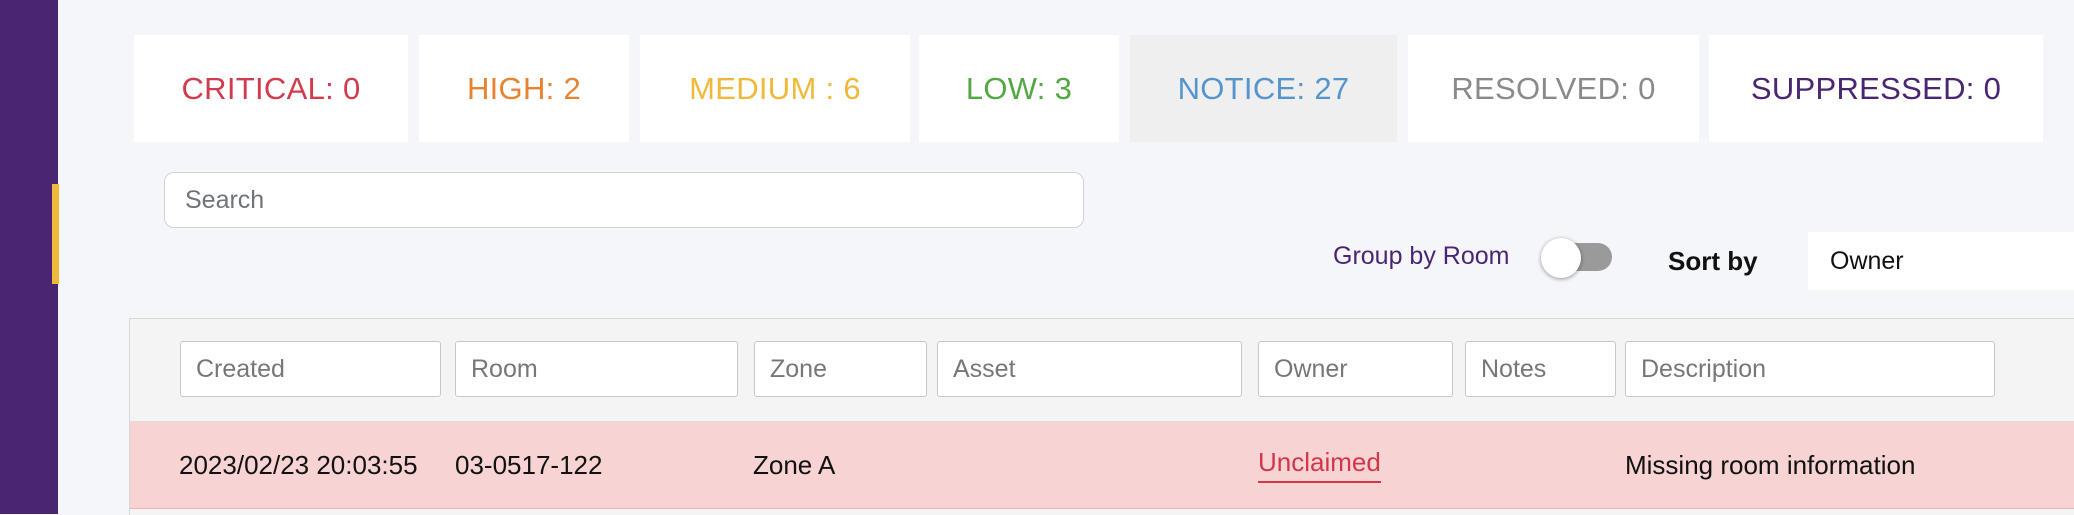 The image size is (2074, 515). I want to click on severity-filter-notice: NOTICE: 27, so click(1263, 88).